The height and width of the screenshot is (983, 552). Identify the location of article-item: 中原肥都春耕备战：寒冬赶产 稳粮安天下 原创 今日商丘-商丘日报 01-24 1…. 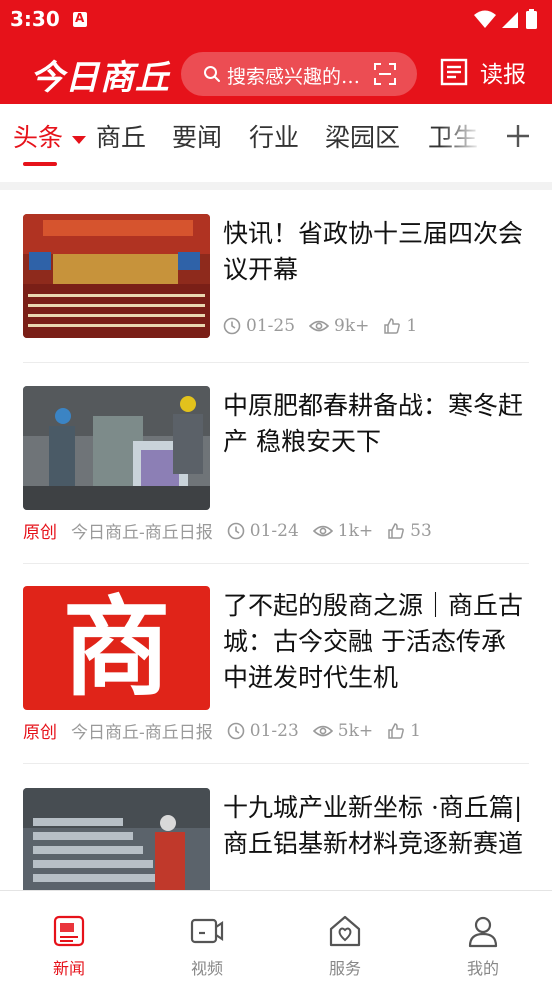
(276, 466).